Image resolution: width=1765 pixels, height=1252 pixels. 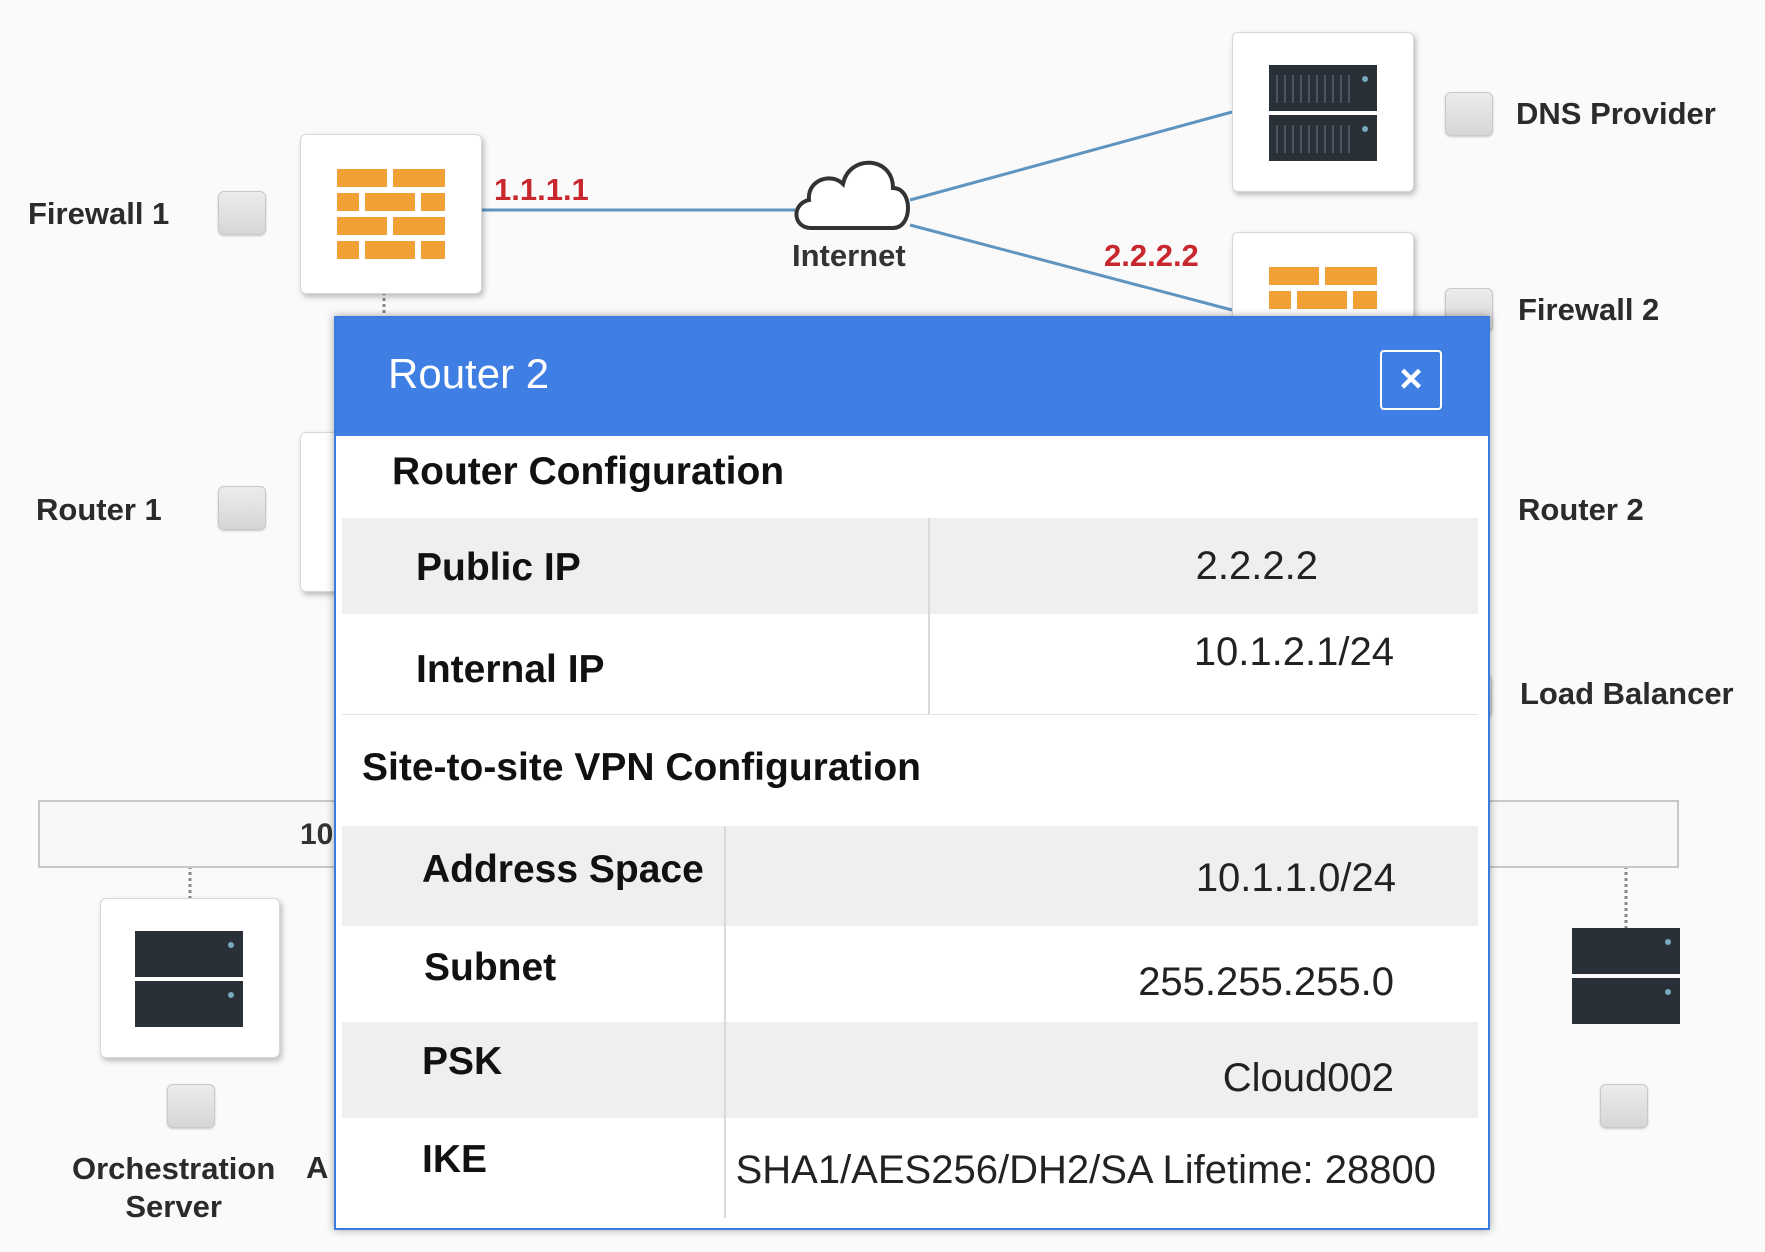 I want to click on row-value: 10.1.2.1/24, so click(x=1293, y=652).